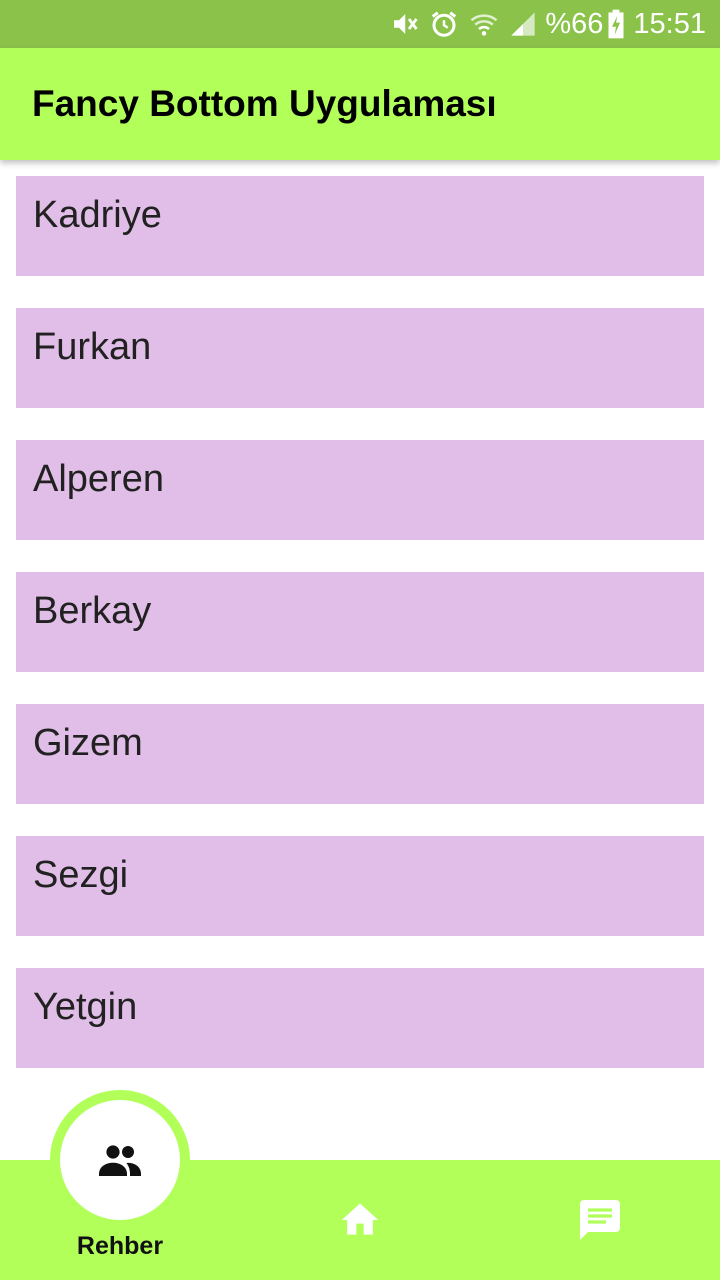  Describe the element at coordinates (360, 24) in the screenshot. I see `status-bar: %66 15:51` at that location.